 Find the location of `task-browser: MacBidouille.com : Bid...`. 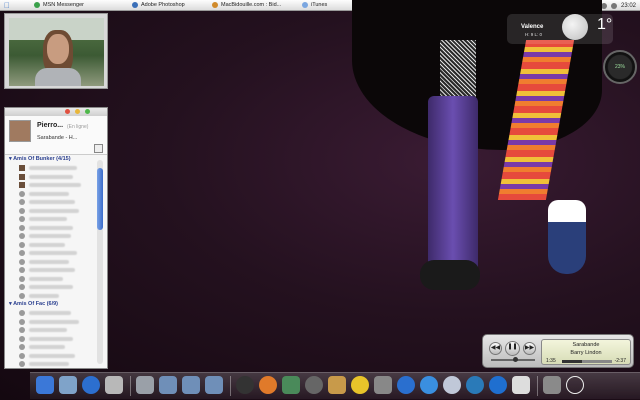

task-browser: MacBidouille.com : Bid... is located at coordinates (253, 5).